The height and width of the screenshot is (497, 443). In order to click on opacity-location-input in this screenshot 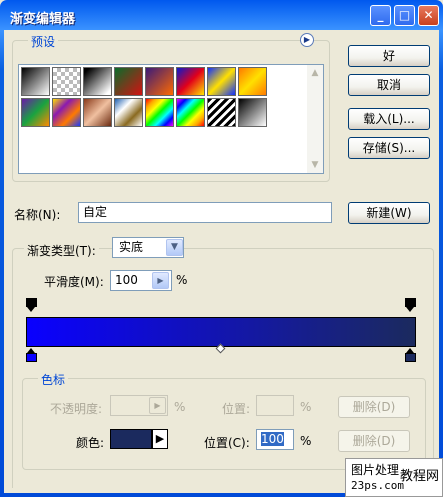, I will do `click(275, 405)`.